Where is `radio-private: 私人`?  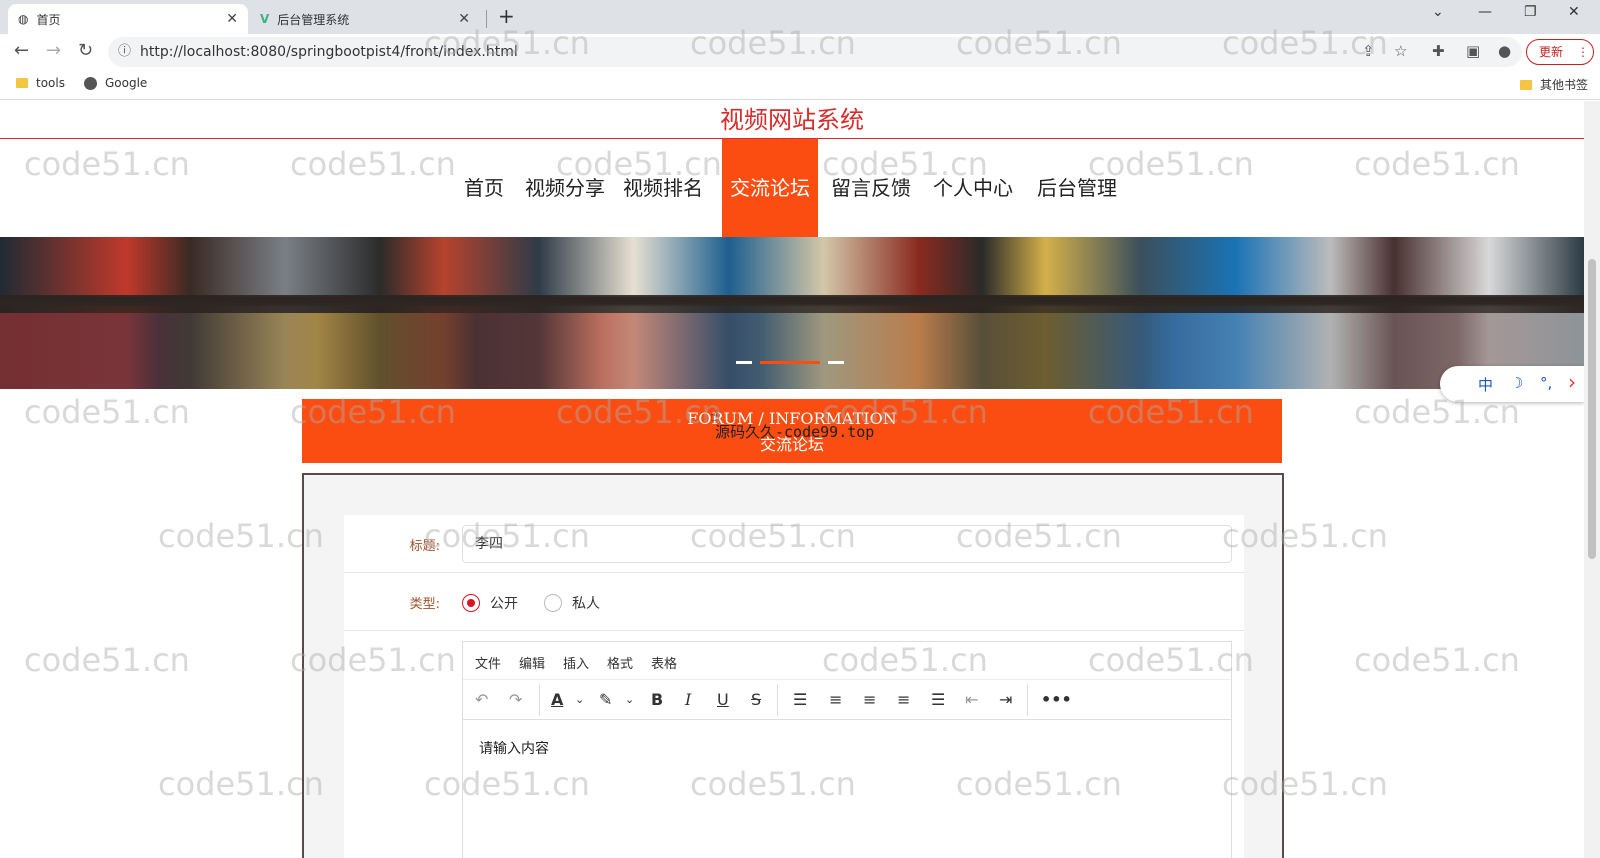 radio-private: 私人 is located at coordinates (572, 603).